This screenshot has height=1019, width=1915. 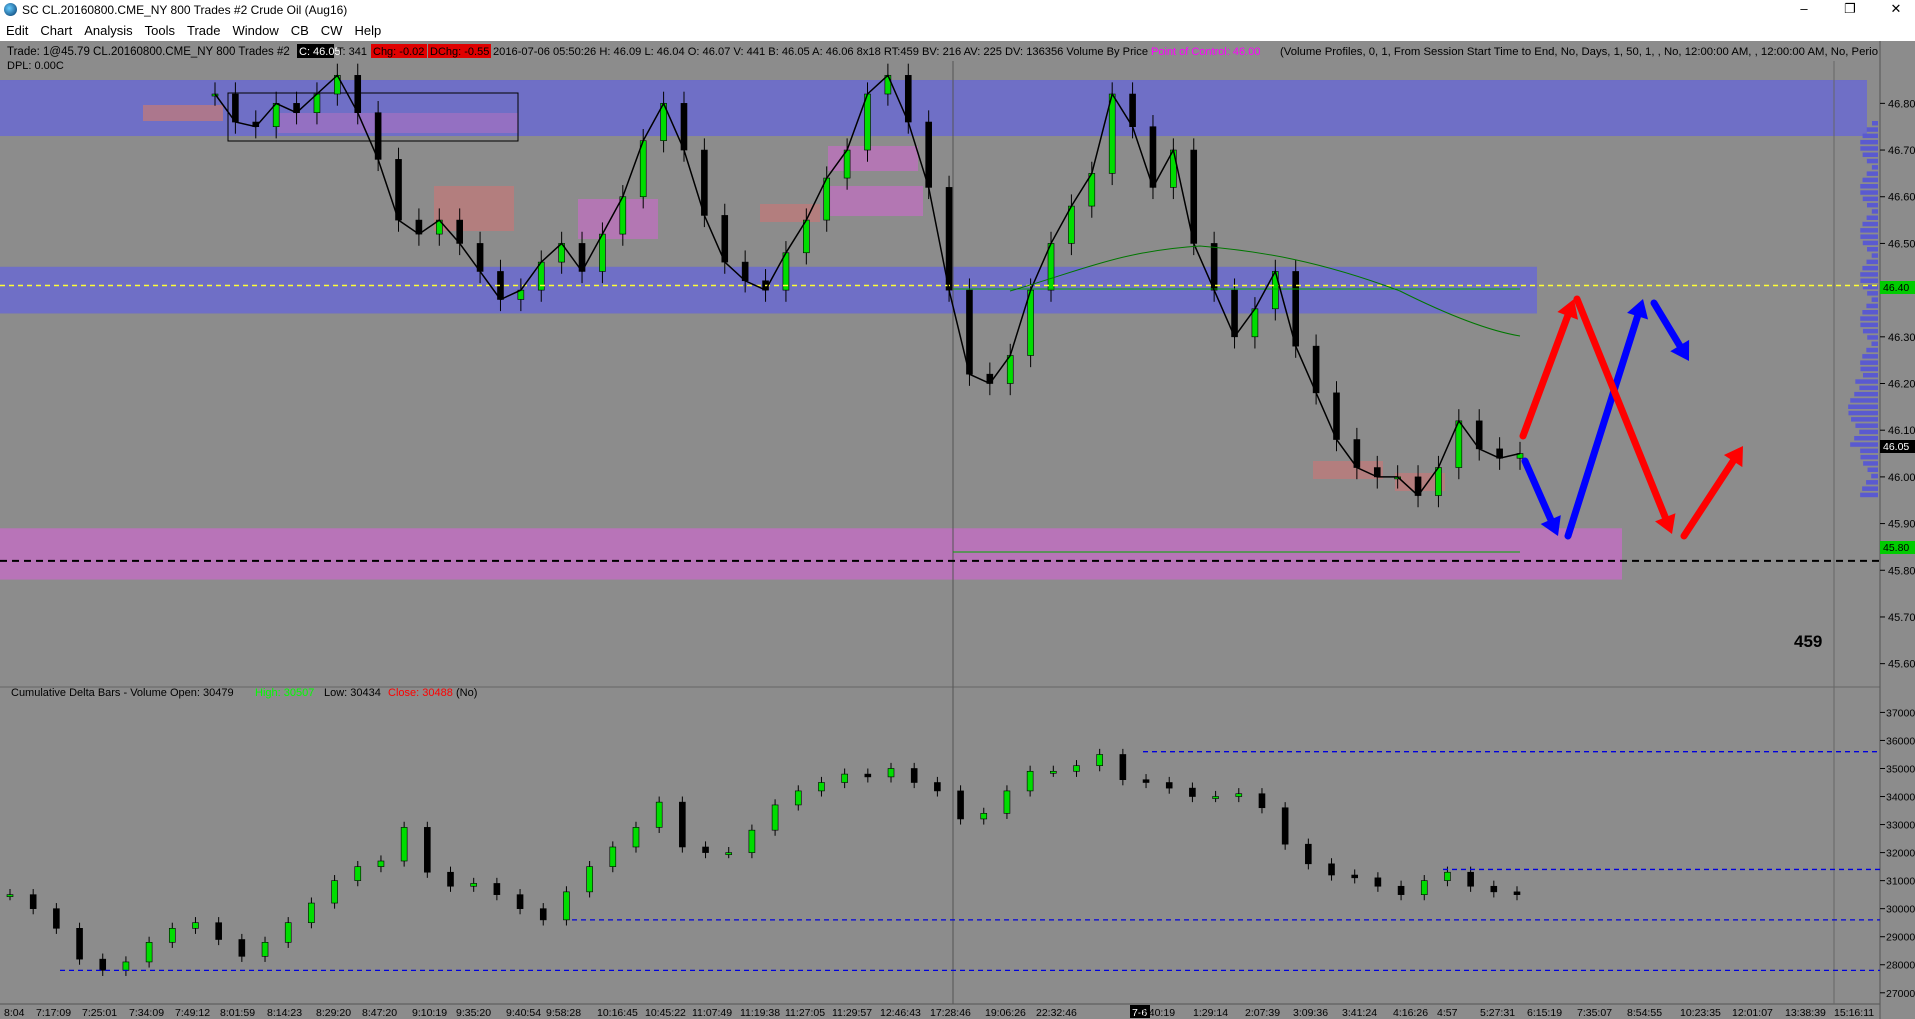 What do you see at coordinates (1210, 1013) in the screenshot?
I see `x-tick-label-25: 1:29:14` at bounding box center [1210, 1013].